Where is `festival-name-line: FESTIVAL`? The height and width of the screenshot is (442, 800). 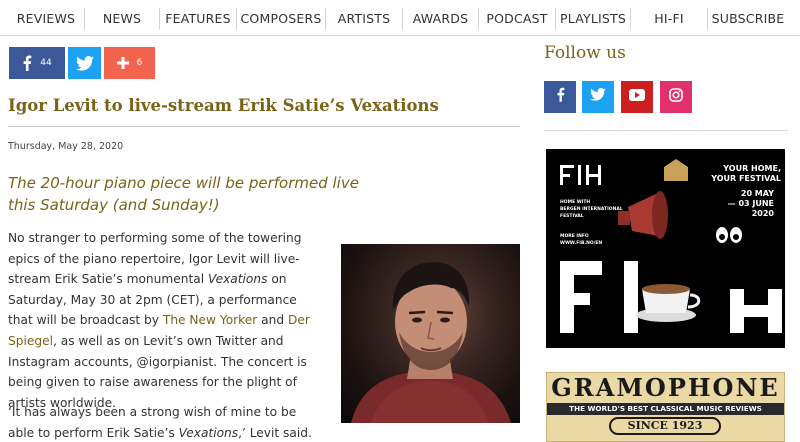 festival-name-line: FESTIVAL is located at coordinates (572, 216).